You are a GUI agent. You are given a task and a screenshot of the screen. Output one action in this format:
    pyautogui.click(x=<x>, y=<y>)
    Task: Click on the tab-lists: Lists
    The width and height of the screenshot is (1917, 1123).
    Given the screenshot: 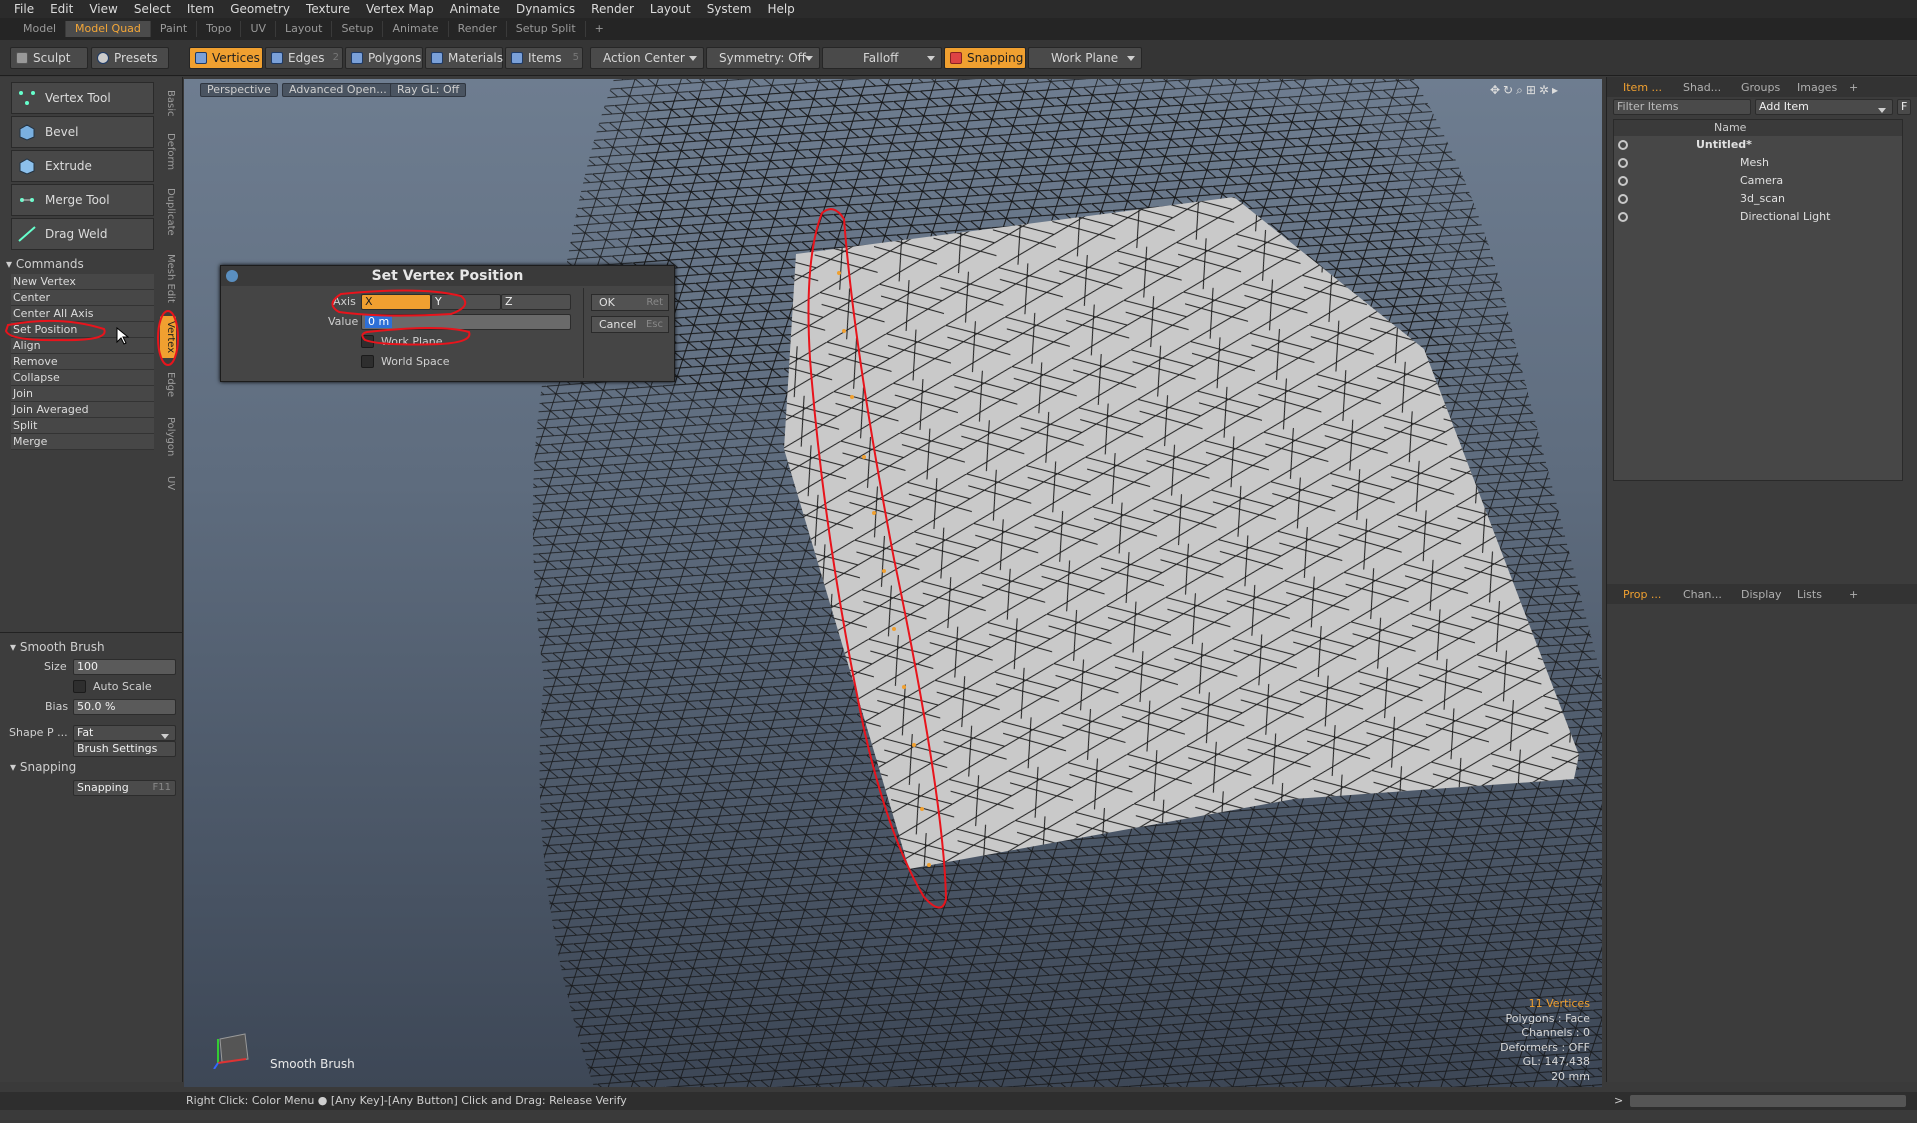 What is the action you would take?
    pyautogui.click(x=1809, y=594)
    